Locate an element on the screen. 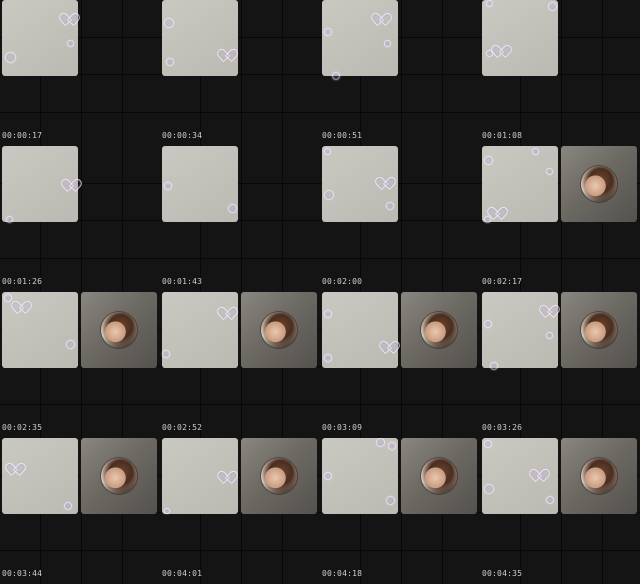 The width and height of the screenshot is (640, 584). thumbnail-cell: 00:01:08 is located at coordinates (560, 73).